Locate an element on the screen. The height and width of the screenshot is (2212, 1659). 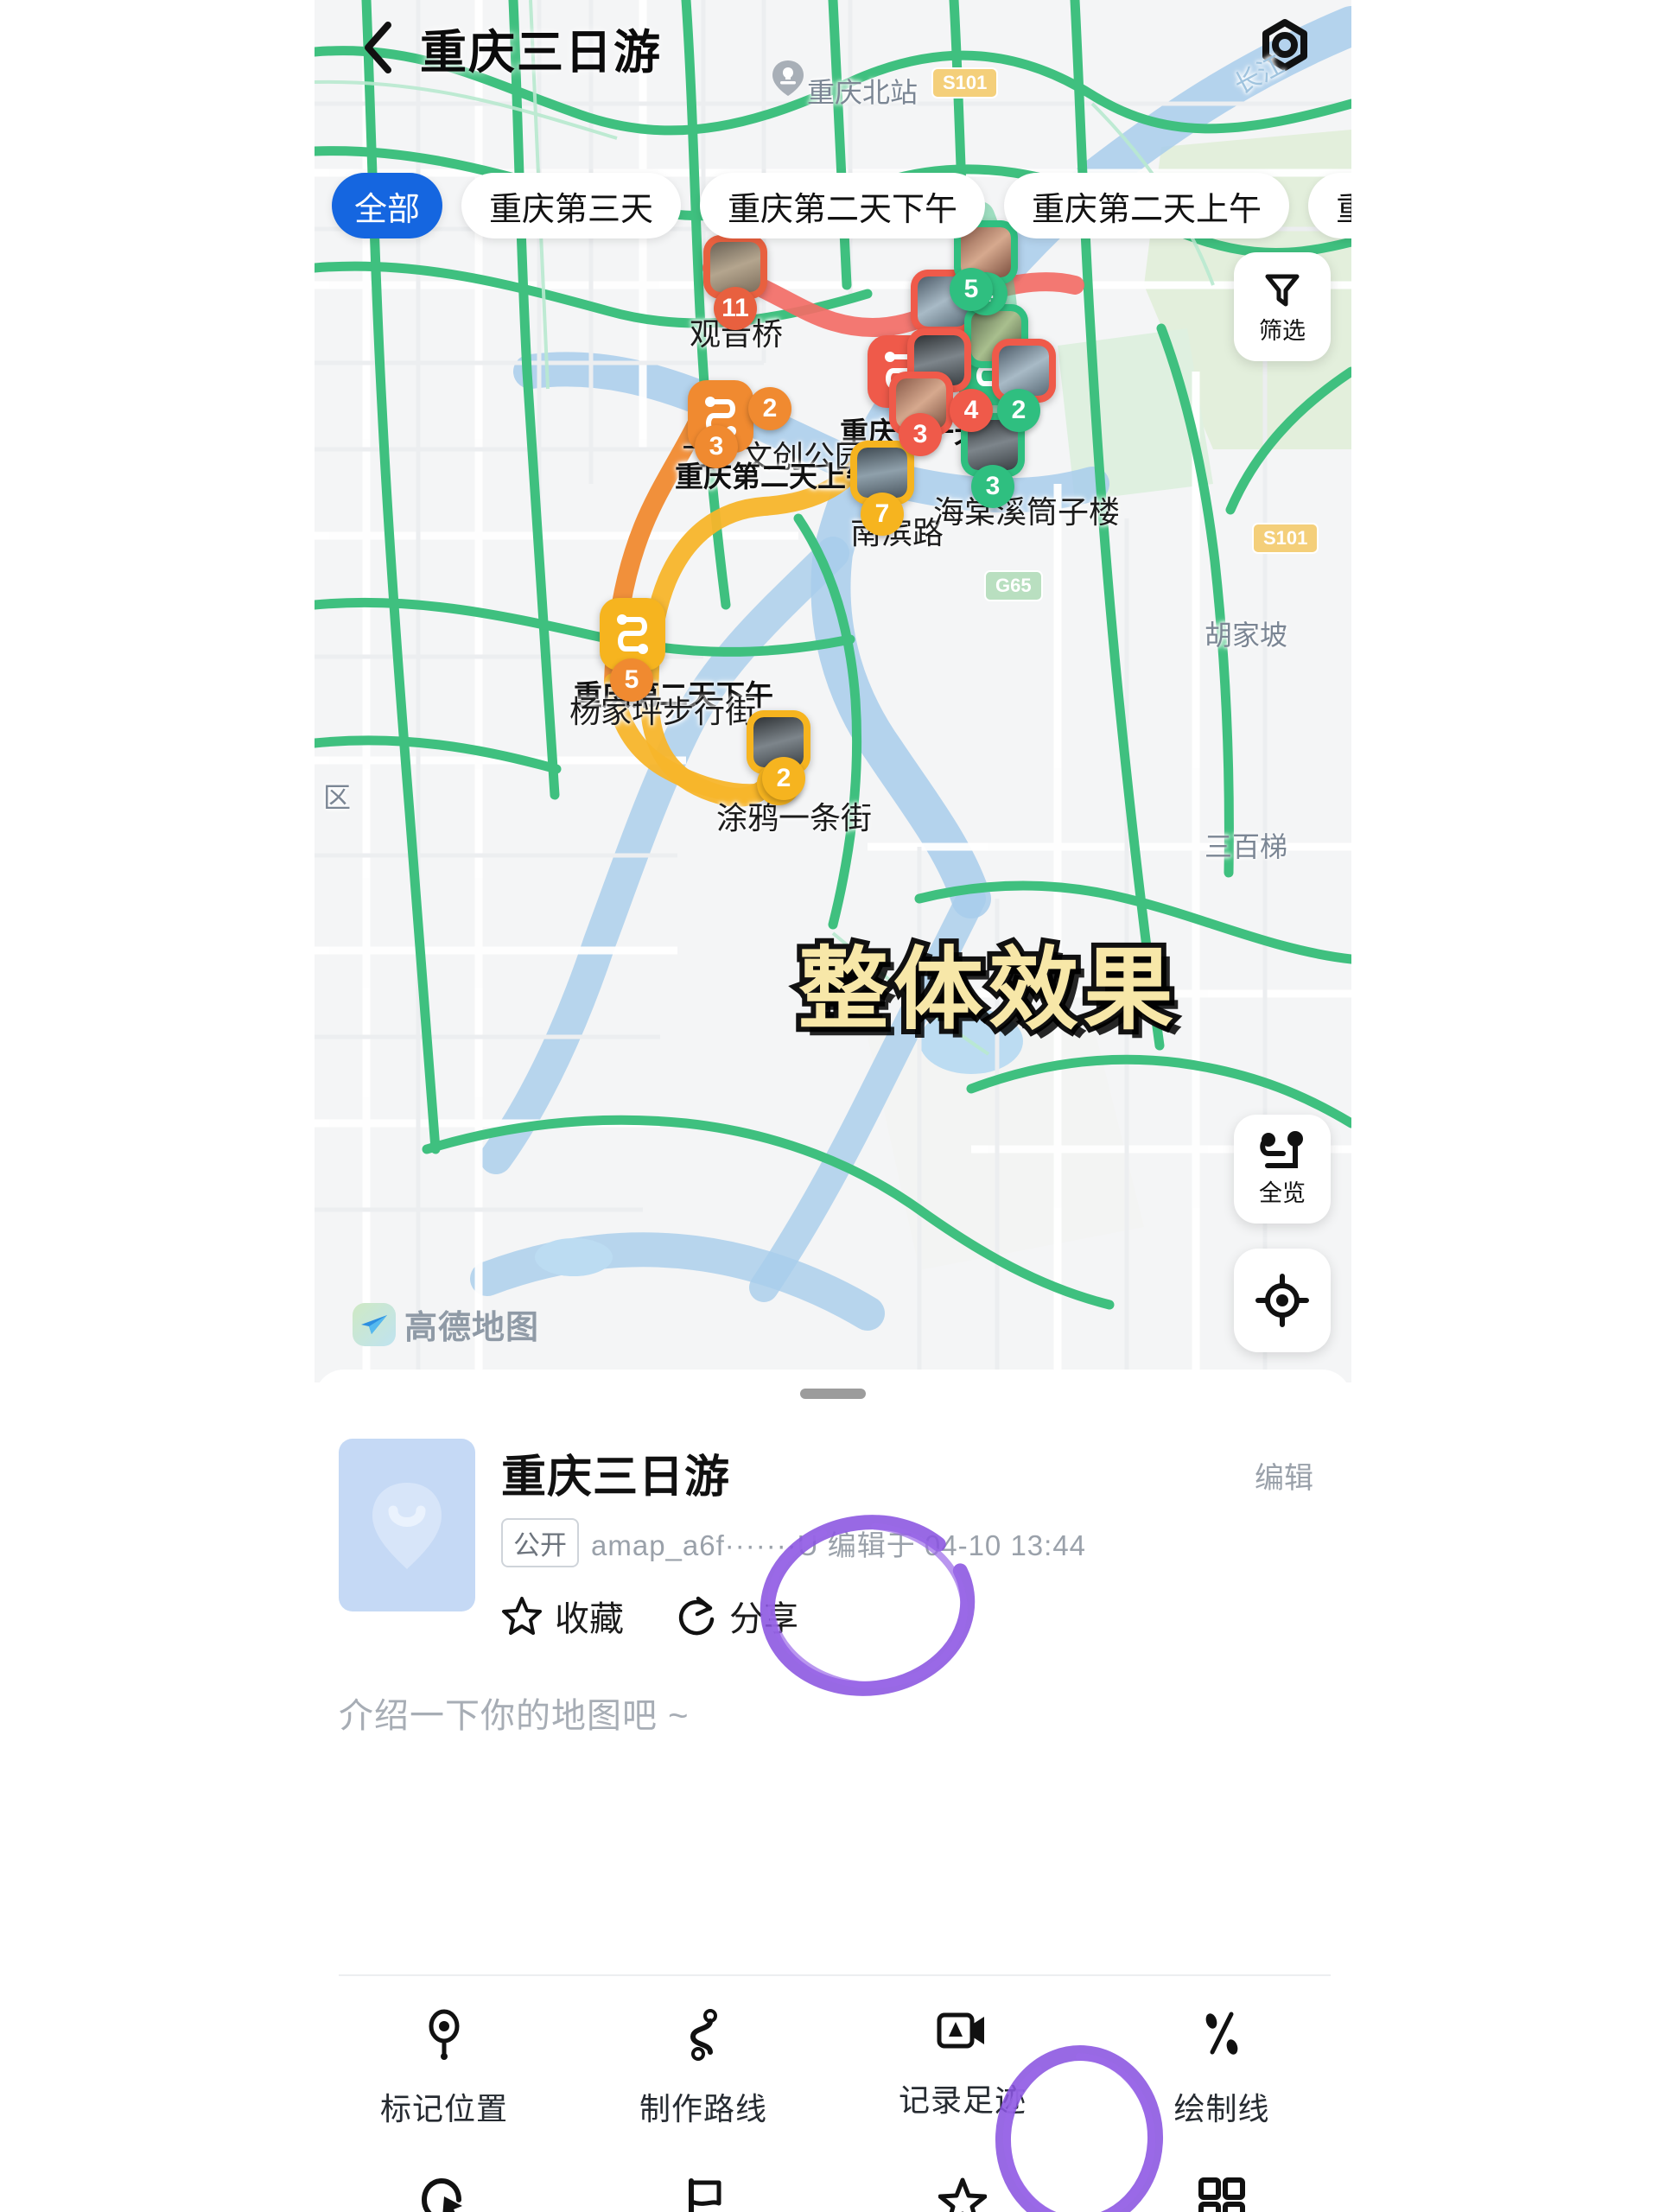
amap-attribution: 高德地图 is located at coordinates (446, 1324).